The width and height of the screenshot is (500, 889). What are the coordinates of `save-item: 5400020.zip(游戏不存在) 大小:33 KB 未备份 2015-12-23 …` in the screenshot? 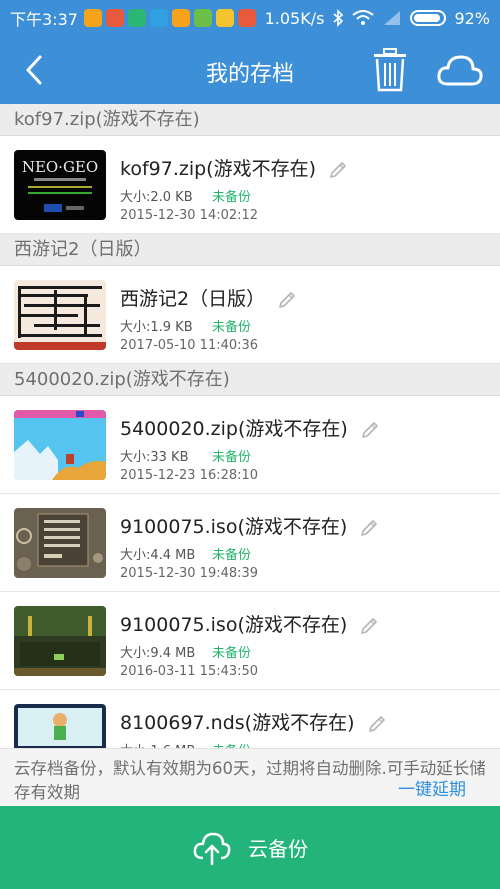 It's located at (250, 445).